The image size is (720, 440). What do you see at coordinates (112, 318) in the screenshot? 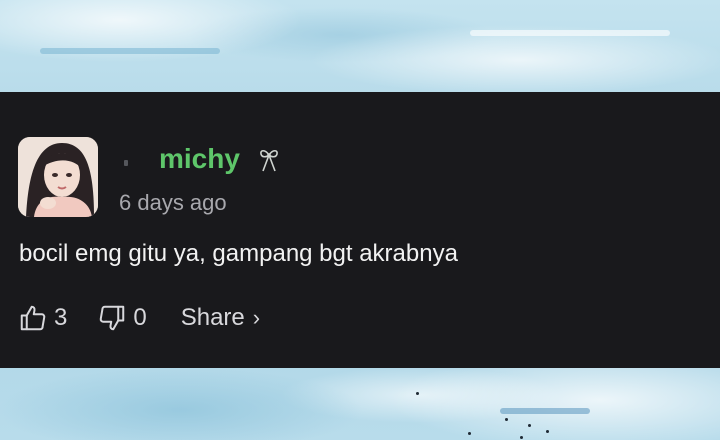
I see `thumbs-down-icon` at bounding box center [112, 318].